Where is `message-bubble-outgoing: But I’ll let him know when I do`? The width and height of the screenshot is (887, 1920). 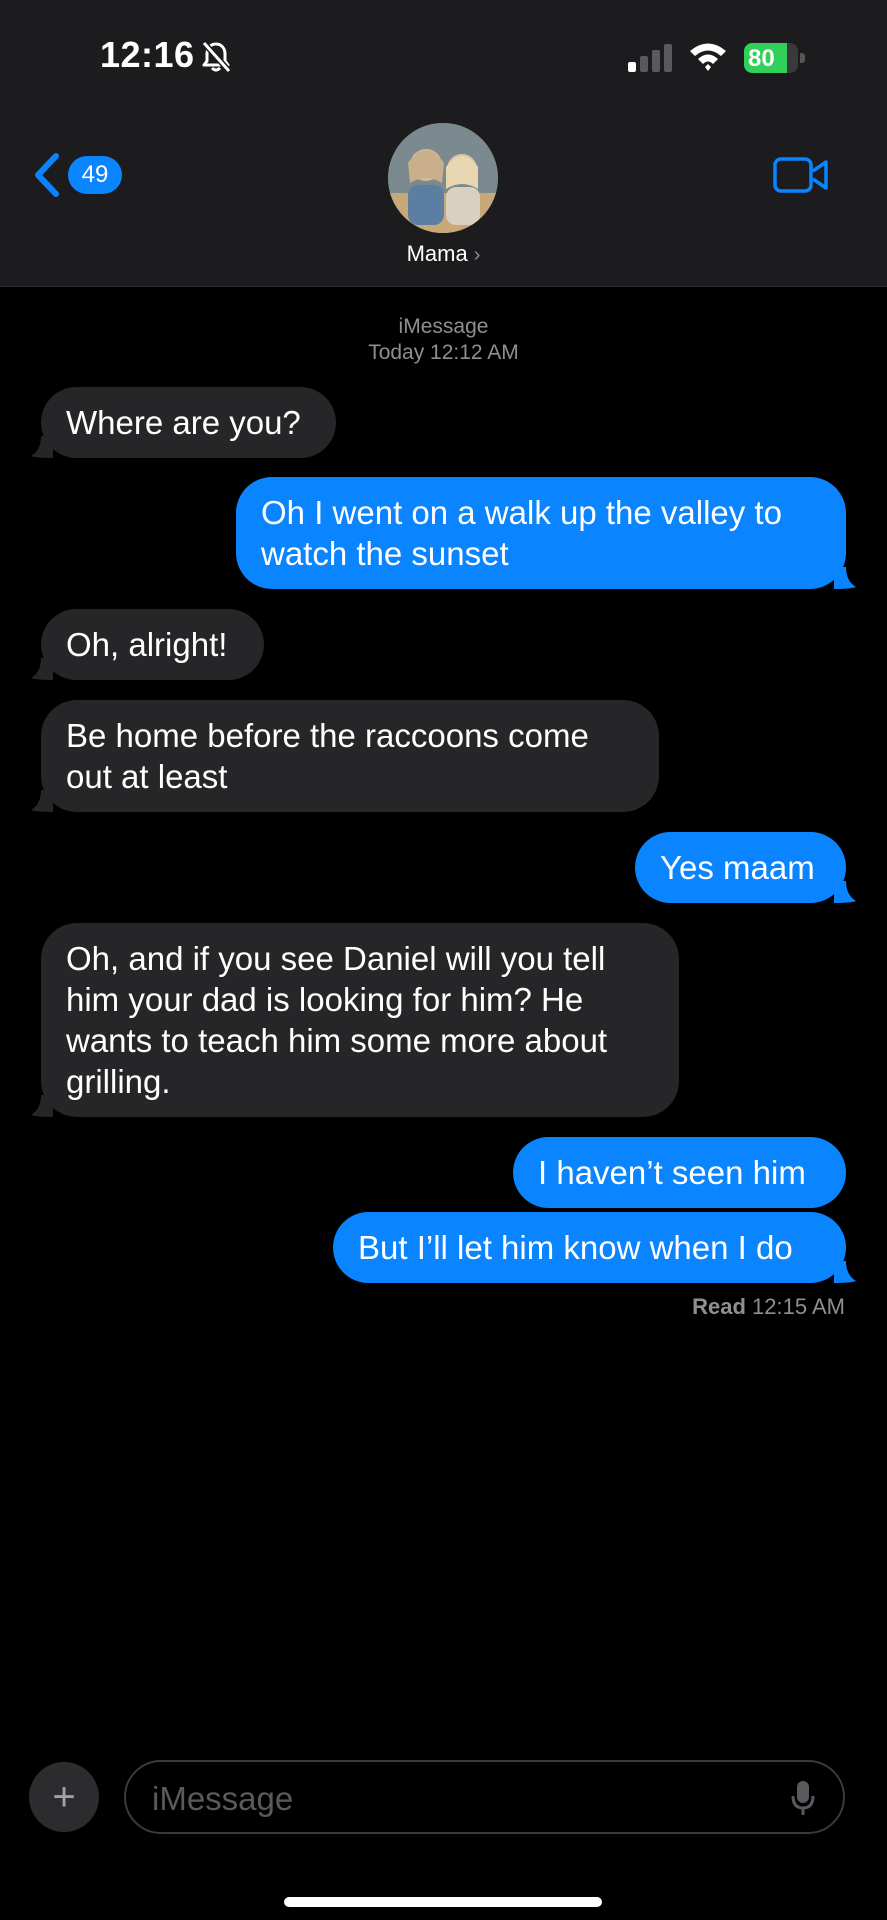 message-bubble-outgoing: But I’ll let him know when I do is located at coordinates (594, 1247).